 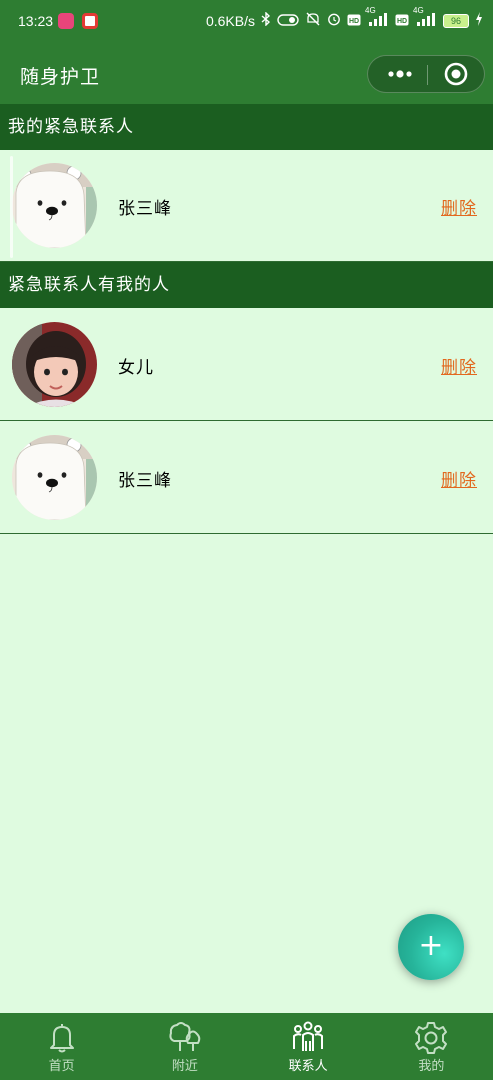 I want to click on status-indicators: 0.6KB/s HD 4G HD 4G 96, so click(x=344, y=17).